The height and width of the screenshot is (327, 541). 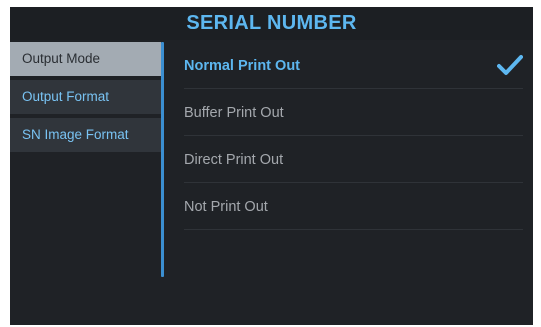 I want to click on option-not-print-out: Not Print Out, so click(x=348, y=206).